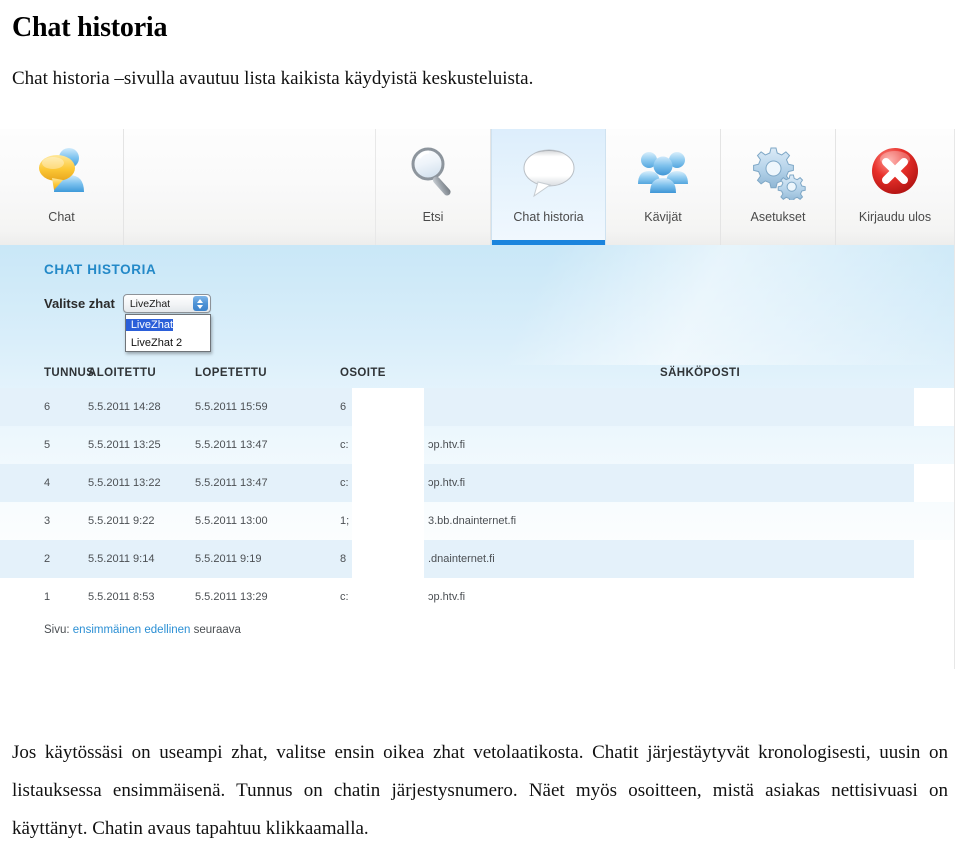 Image resolution: width=960 pixels, height=865 pixels. I want to click on zhat-select-dropdown: LiveZhat LiveZhat 2, so click(167, 333).